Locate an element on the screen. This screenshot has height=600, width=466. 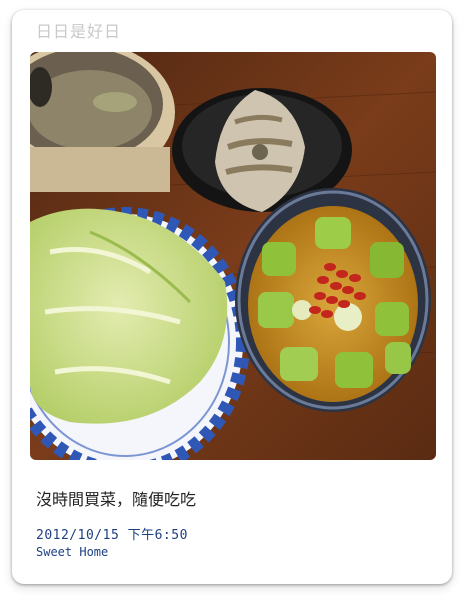
clay-pot is located at coordinates (102, 122).